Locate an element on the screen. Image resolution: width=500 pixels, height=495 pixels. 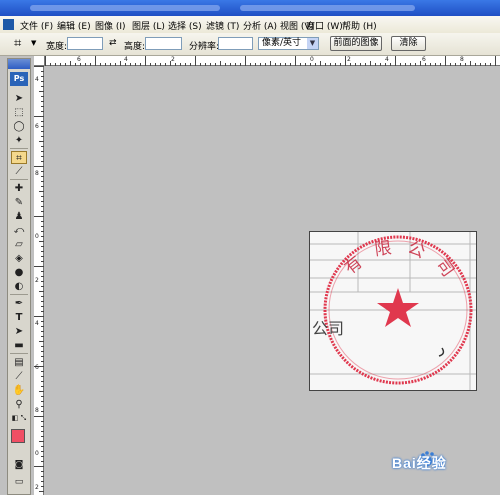
notes-tool-icon: ▤ is located at coordinates (19, 362).